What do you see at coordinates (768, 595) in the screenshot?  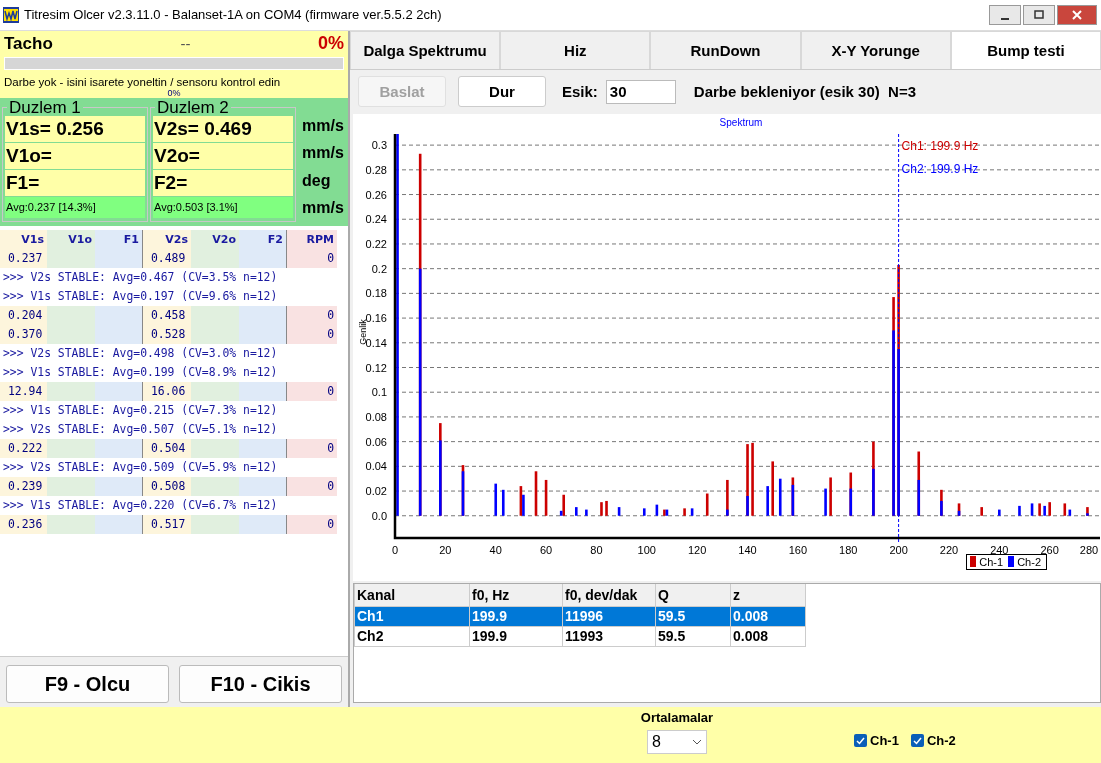 I see `column-header: z` at bounding box center [768, 595].